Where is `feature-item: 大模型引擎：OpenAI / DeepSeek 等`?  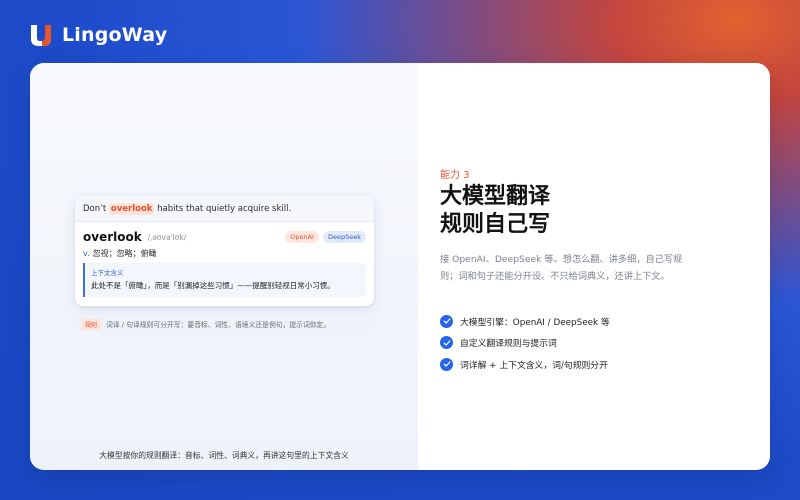 feature-item: 大模型引擎：OpenAI / DeepSeek 等 is located at coordinates (525, 321).